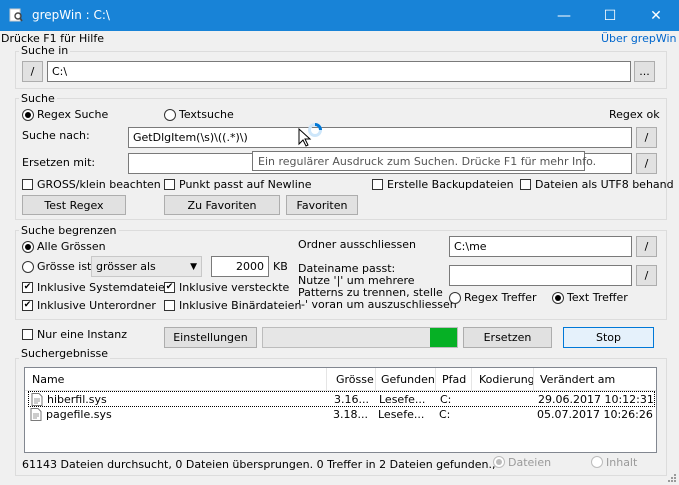 This screenshot has height=485, width=679. Describe the element at coordinates (77, 399) in the screenshot. I see `file-name: hiberfil.sys` at that location.